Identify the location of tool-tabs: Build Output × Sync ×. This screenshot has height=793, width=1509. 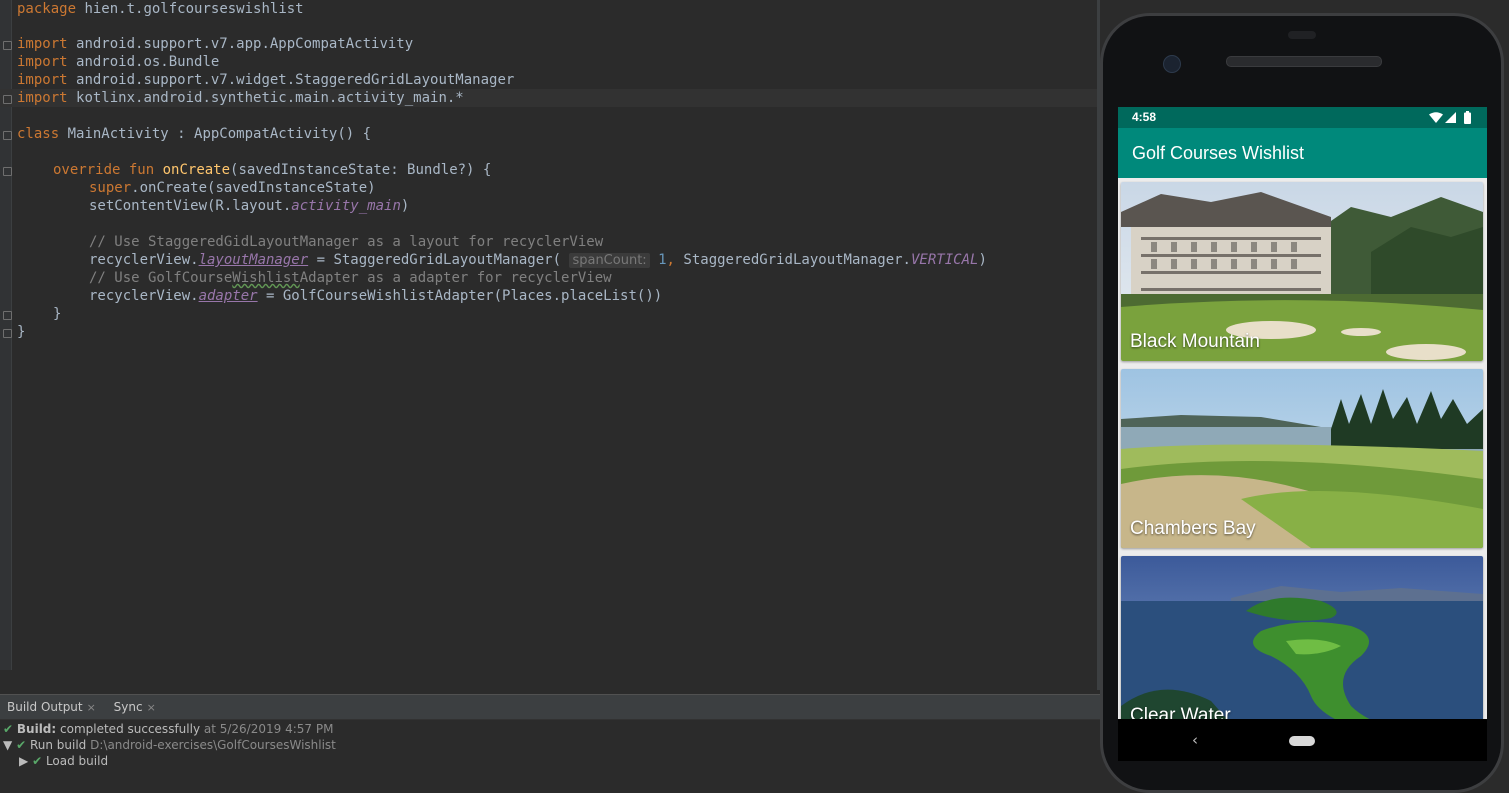
(550, 707).